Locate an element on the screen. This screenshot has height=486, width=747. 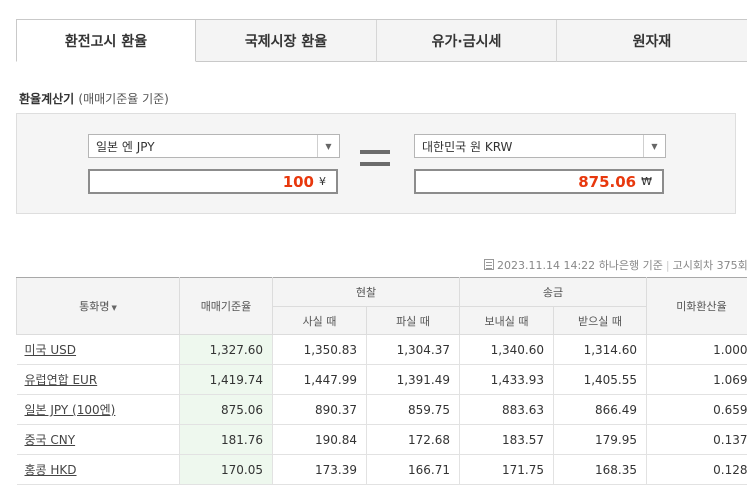
currency-link: 유럽연합 EUR is located at coordinates (61, 380).